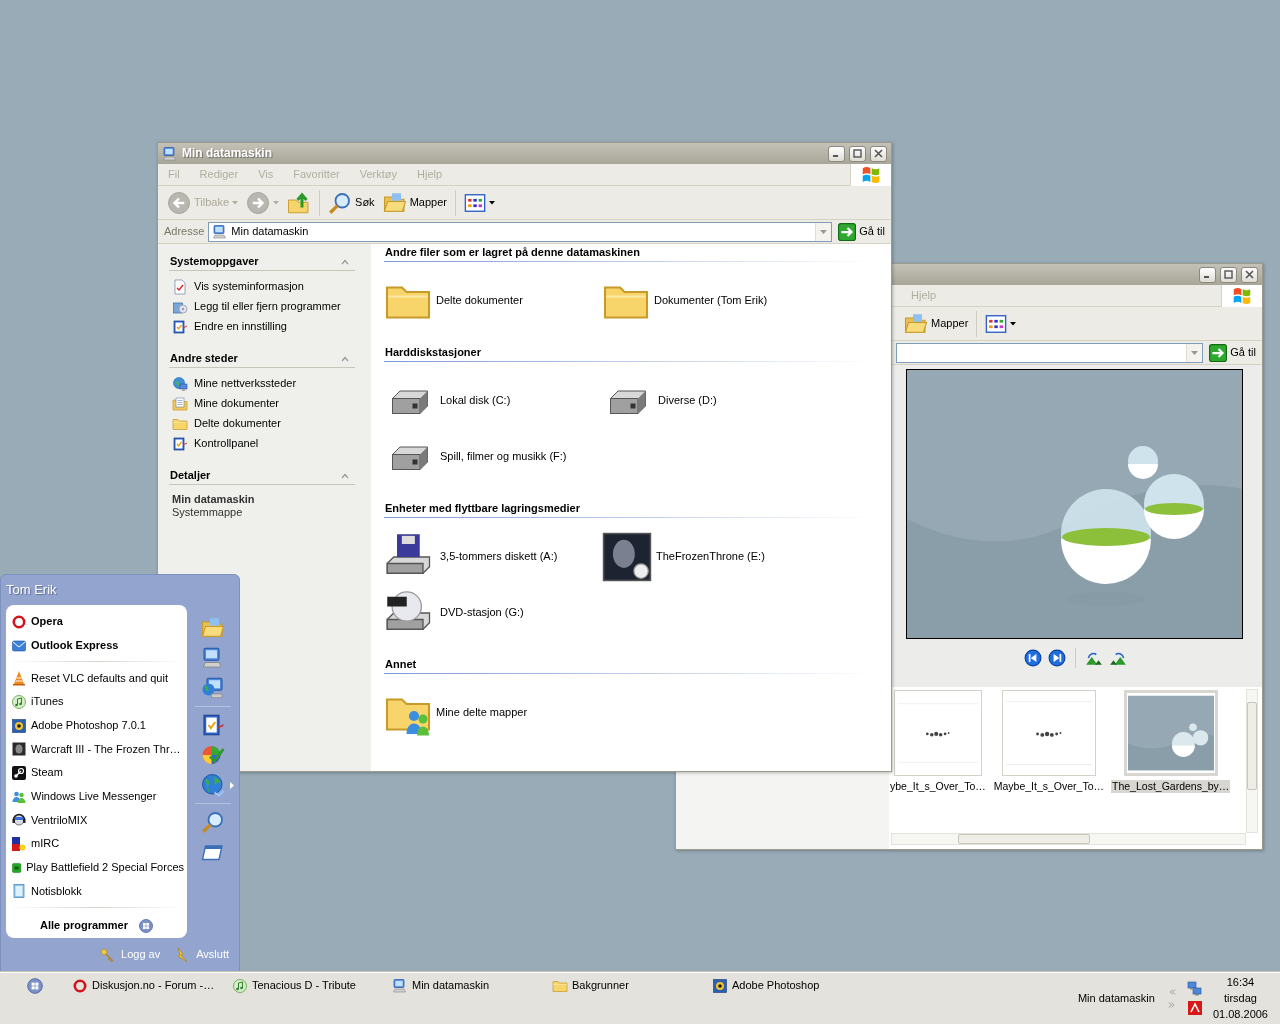 The width and height of the screenshot is (1280, 1024). Describe the element at coordinates (19, 820) in the screenshot. I see `headset-icon` at that location.